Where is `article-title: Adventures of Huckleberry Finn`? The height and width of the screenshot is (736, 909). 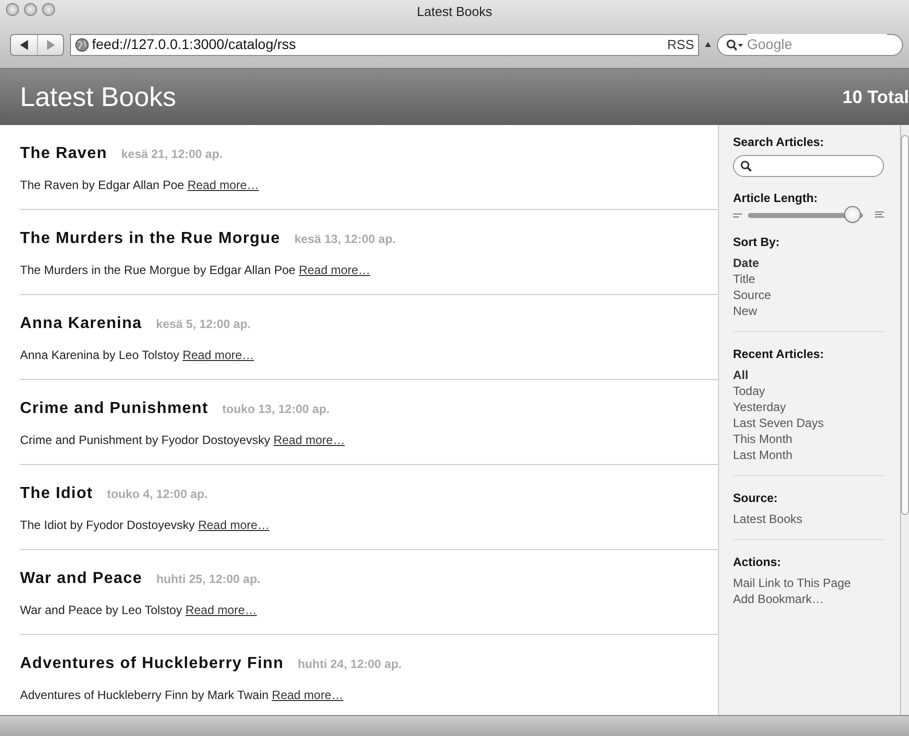
article-title: Adventures of Huckleberry Finn is located at coordinates (152, 663).